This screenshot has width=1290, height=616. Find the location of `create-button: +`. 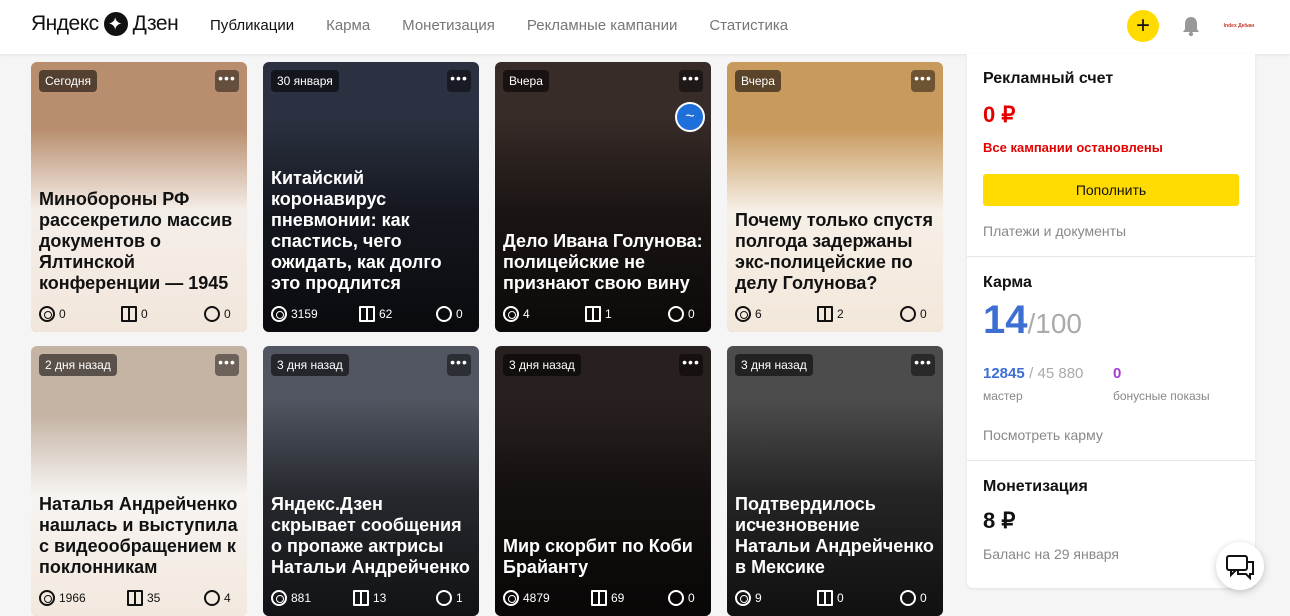

create-button: + is located at coordinates (1143, 26).